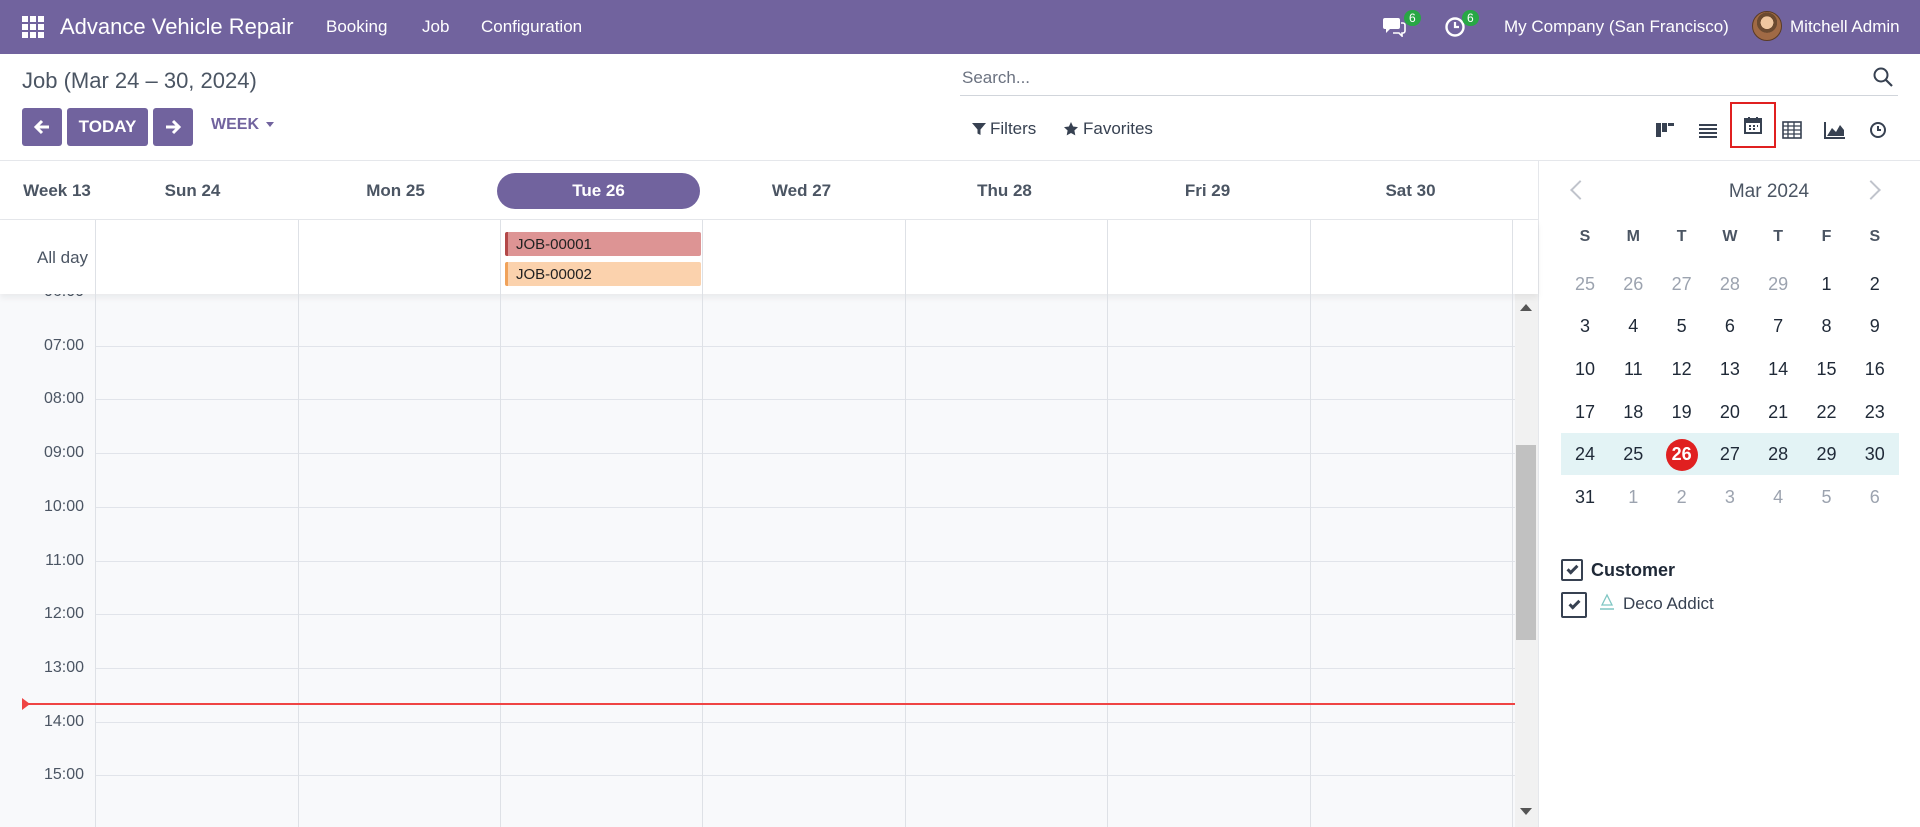  Describe the element at coordinates (177, 27) in the screenshot. I see `app-brand: Advance Vehicle Repair` at that location.